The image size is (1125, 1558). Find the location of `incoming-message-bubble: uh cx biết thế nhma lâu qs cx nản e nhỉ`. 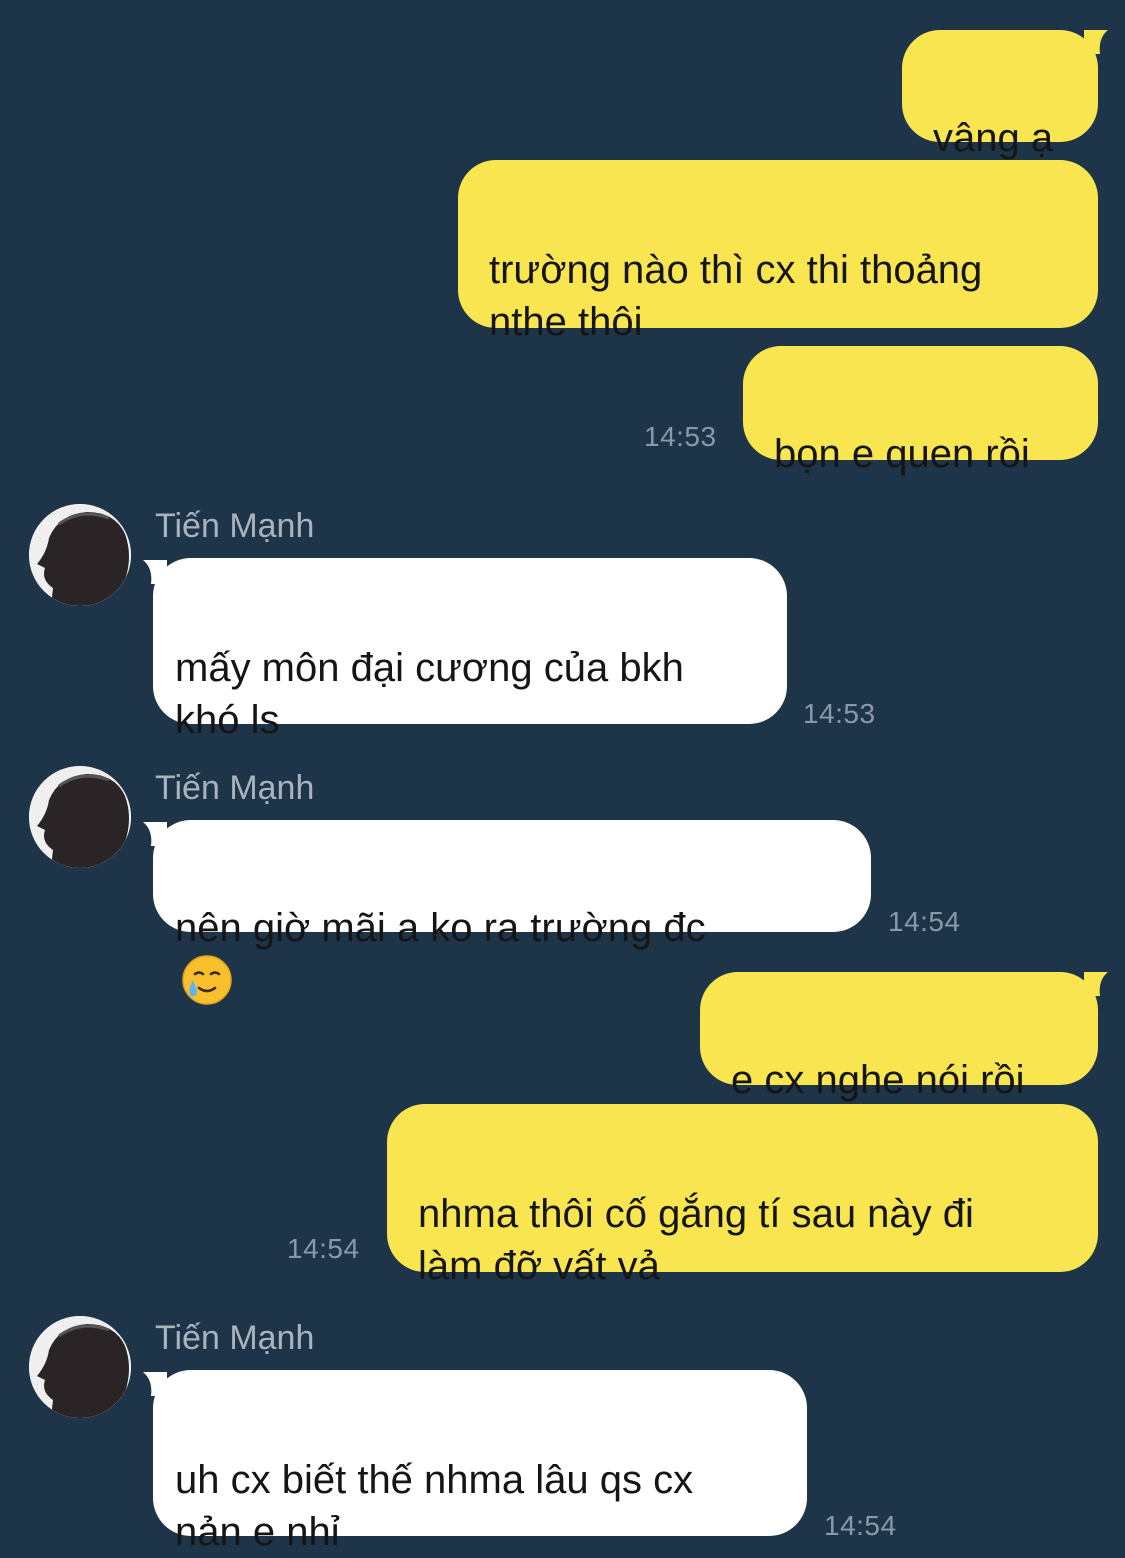

incoming-message-bubble: uh cx biết thế nhma lâu qs cx nản e nhỉ is located at coordinates (480, 1462).